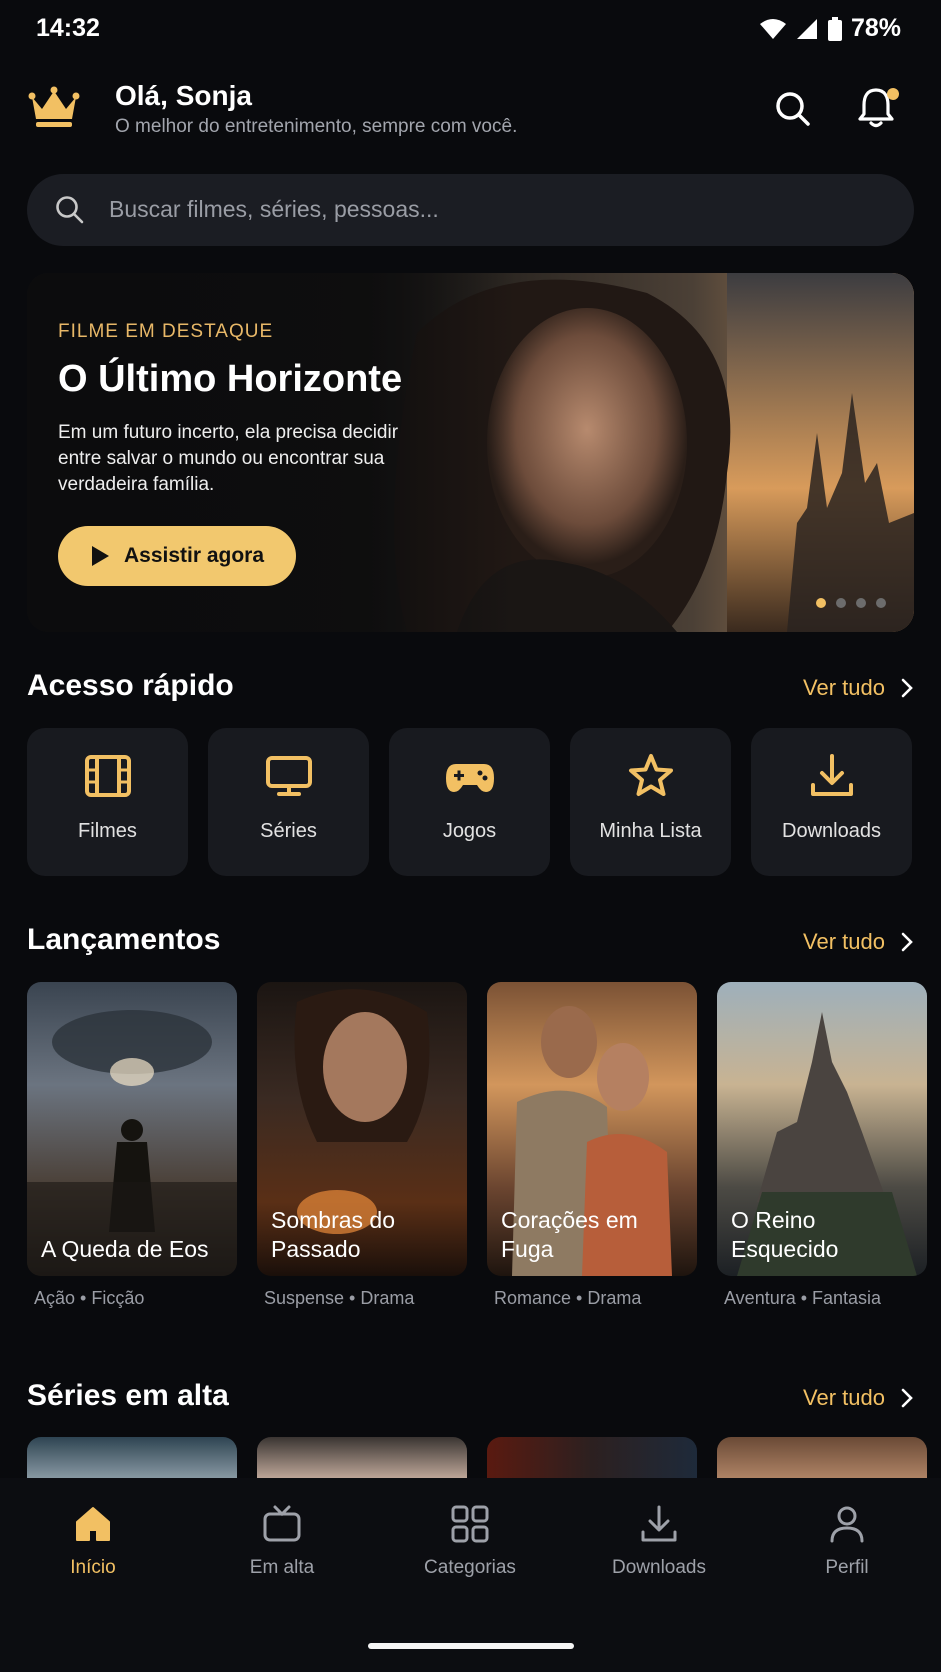  What do you see at coordinates (130, 685) in the screenshot?
I see `quick-access-title: Acesso rápido` at bounding box center [130, 685].